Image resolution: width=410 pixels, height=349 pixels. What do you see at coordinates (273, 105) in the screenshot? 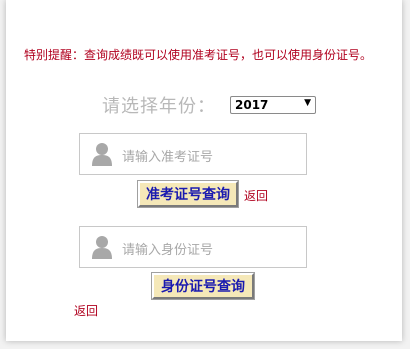
I see `year-select: 2017 ▼` at bounding box center [273, 105].